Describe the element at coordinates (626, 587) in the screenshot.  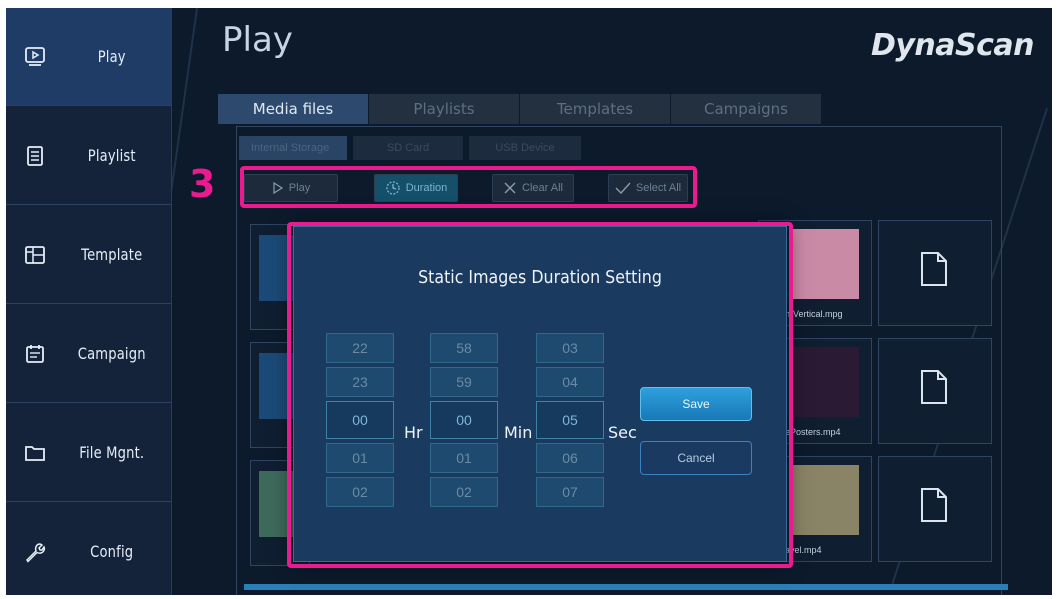
I see `scrollbar` at that location.